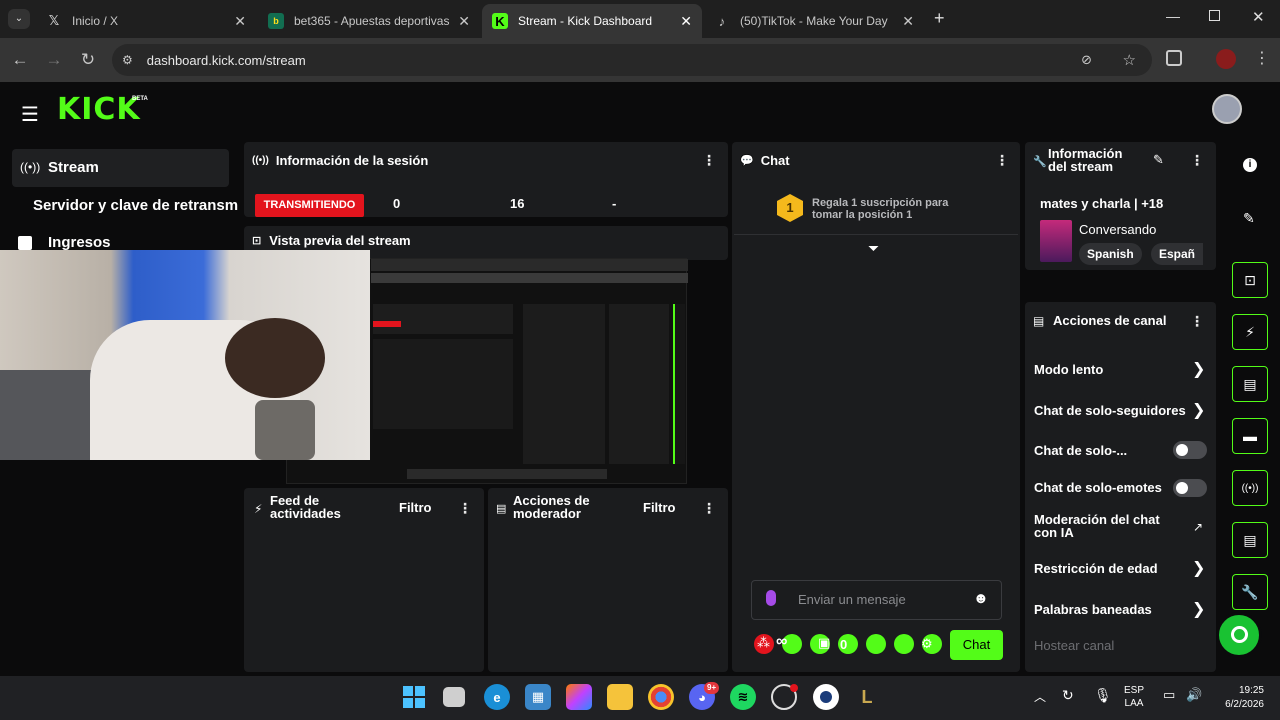 This screenshot has height=720, width=1280. Describe the element at coordinates (465, 508) in the screenshot. I see `activity-menu-icon: ⋮` at that location.